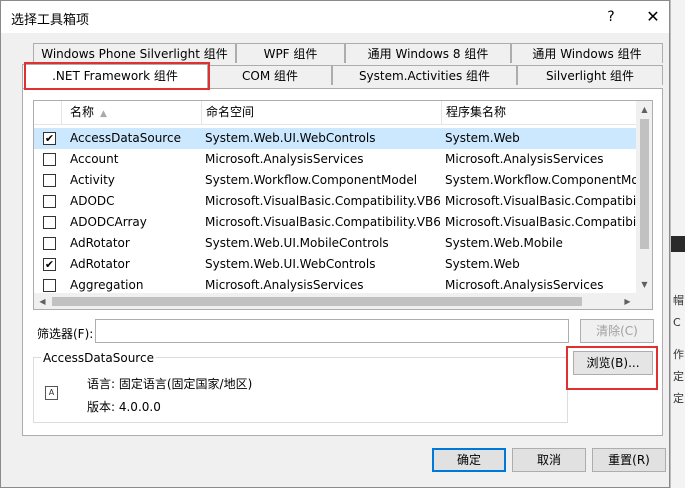 The height and width of the screenshot is (488, 685). Describe the element at coordinates (677, 322) in the screenshot. I see `background-text: C` at that location.